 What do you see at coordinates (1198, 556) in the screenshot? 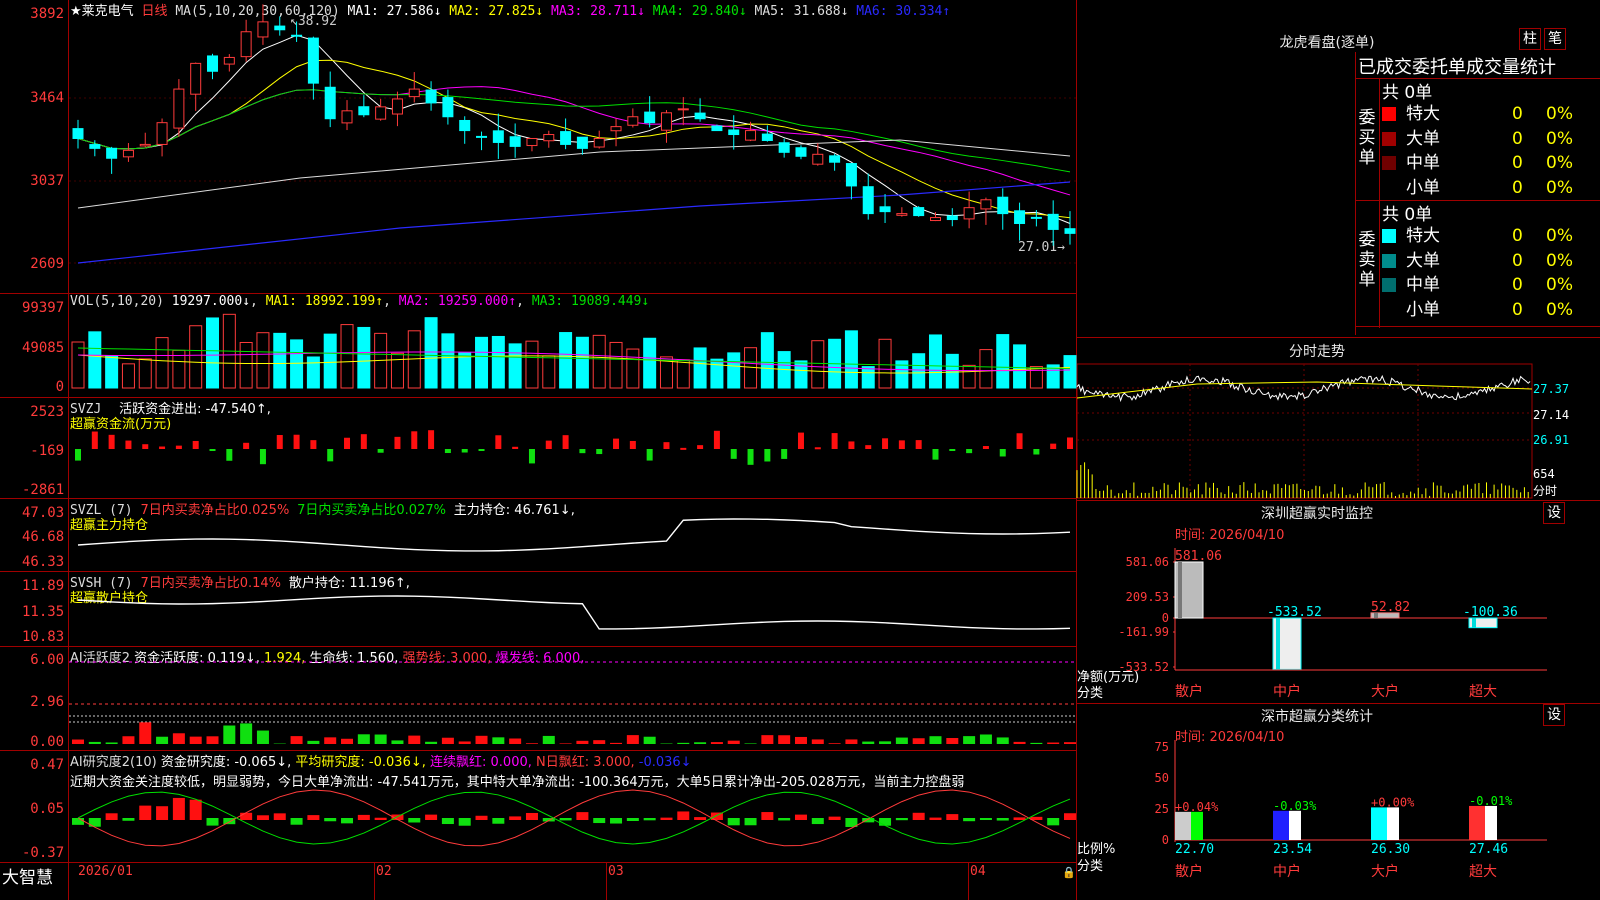
I see `monitor-bar-label: 581.06` at bounding box center [1198, 556].